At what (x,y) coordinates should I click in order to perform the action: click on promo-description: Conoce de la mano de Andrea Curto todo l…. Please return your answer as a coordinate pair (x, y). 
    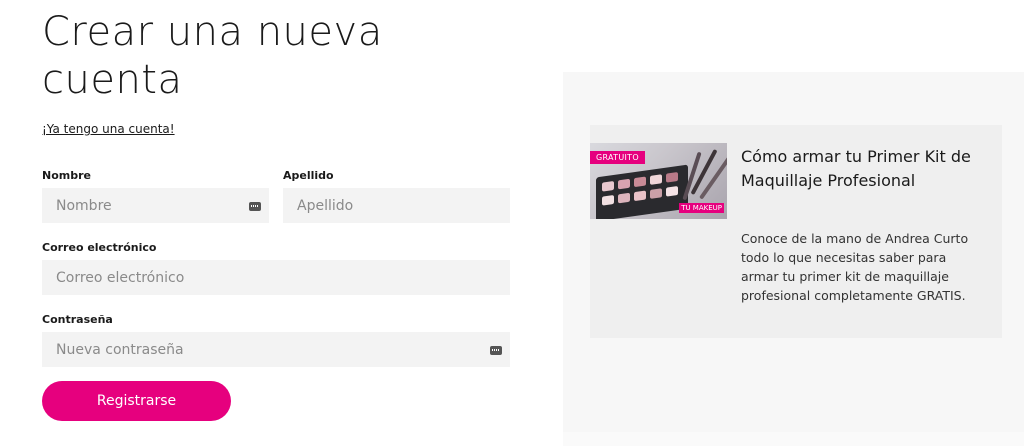
    Looking at the image, I should click on (855, 267).